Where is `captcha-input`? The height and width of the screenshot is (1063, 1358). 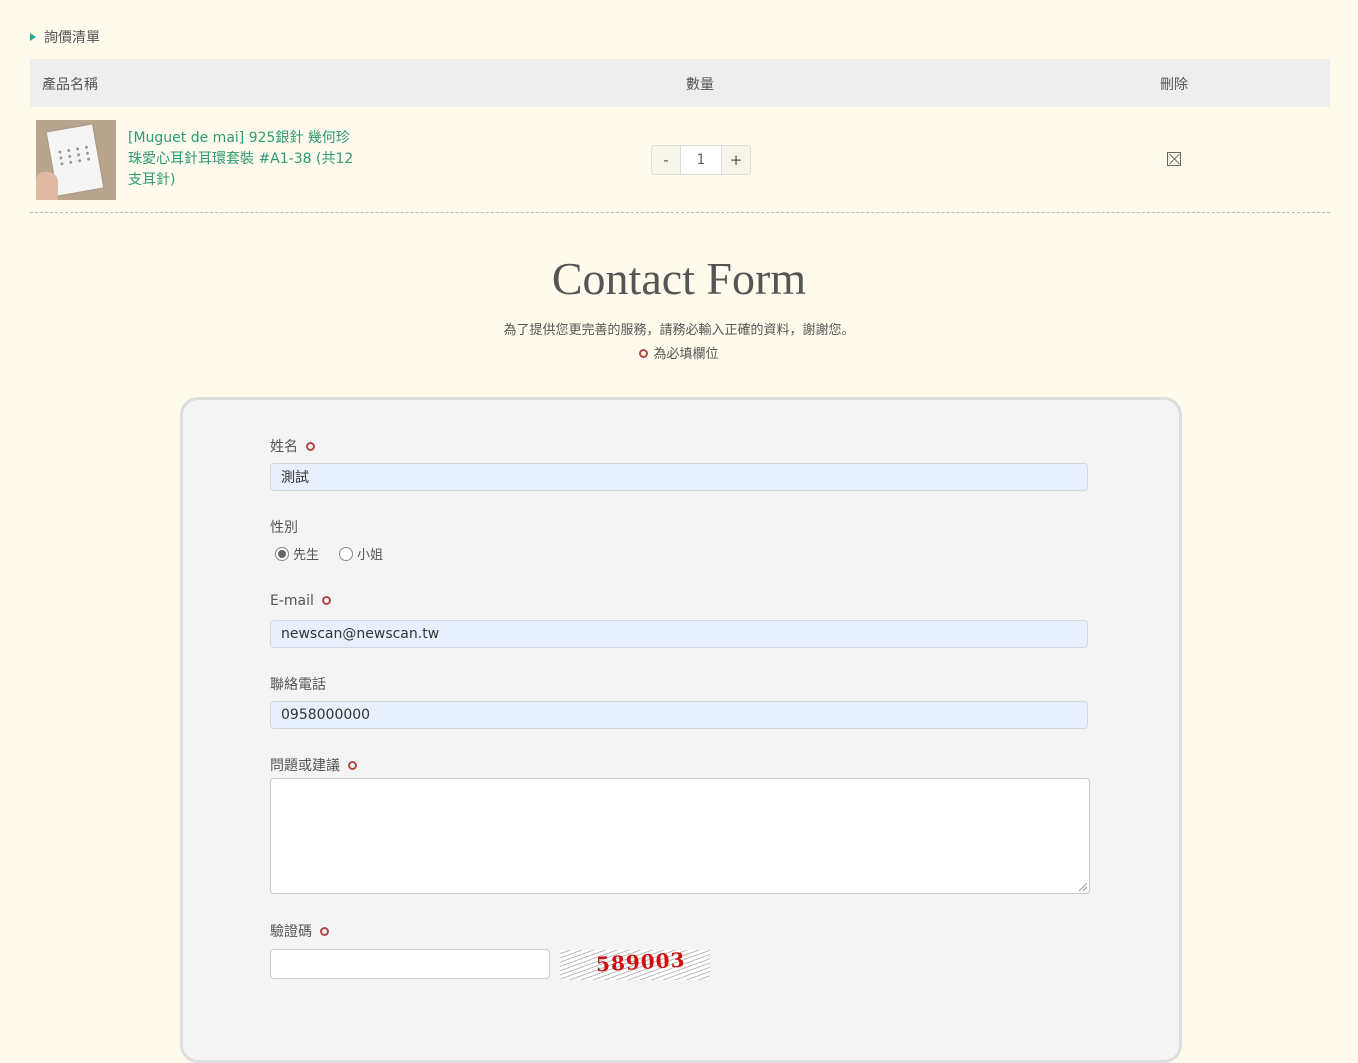
captcha-input is located at coordinates (410, 964).